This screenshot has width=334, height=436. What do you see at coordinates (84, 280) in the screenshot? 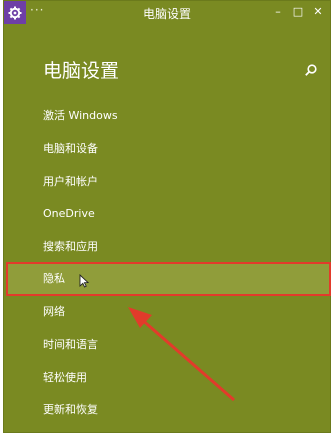
I see `mouse-pointer-icon` at bounding box center [84, 280].